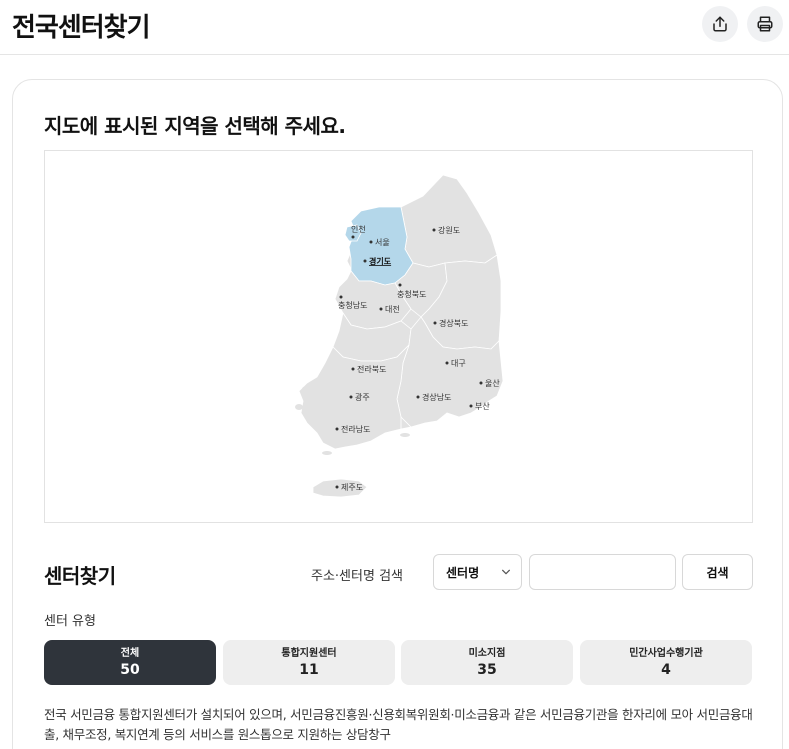 This screenshot has height=749, width=789. Describe the element at coordinates (130, 653) in the screenshot. I see `type-tab-name: 전체` at that location.